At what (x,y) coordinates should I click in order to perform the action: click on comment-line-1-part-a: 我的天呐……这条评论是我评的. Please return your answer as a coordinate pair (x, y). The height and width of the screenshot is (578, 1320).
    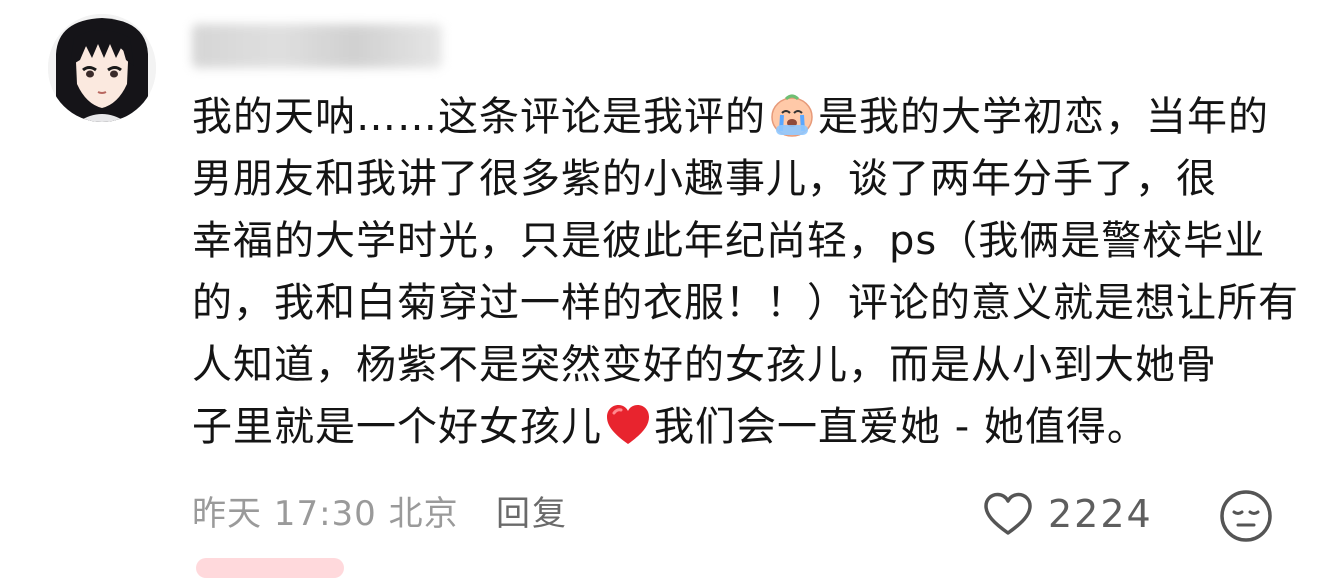
    Looking at the image, I should click on (479, 117).